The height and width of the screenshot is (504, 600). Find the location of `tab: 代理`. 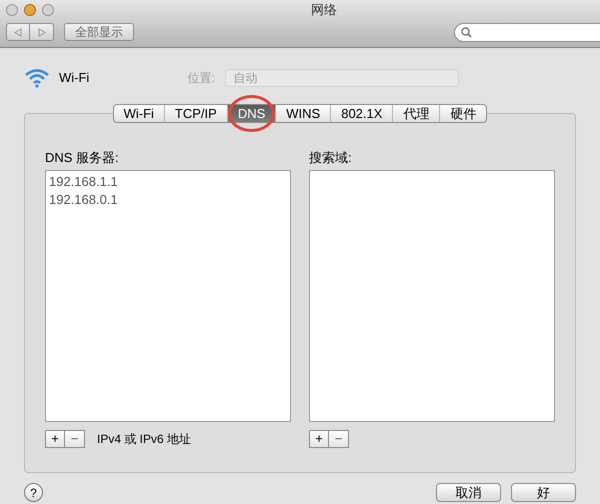

tab: 代理 is located at coordinates (416, 113).